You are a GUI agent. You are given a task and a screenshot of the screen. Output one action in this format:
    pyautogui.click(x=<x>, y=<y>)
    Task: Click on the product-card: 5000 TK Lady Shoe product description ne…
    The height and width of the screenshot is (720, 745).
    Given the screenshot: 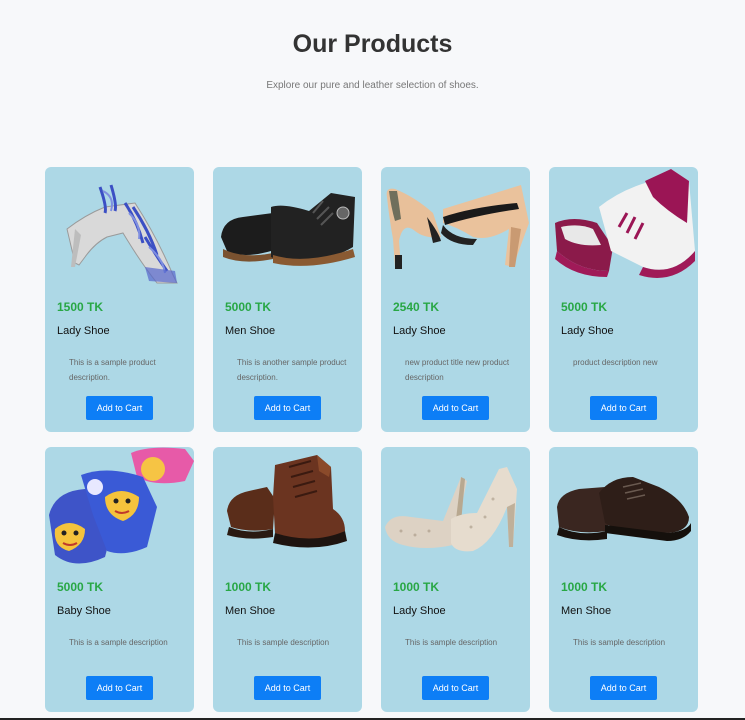 What is the action you would take?
    pyautogui.click(x=623, y=299)
    